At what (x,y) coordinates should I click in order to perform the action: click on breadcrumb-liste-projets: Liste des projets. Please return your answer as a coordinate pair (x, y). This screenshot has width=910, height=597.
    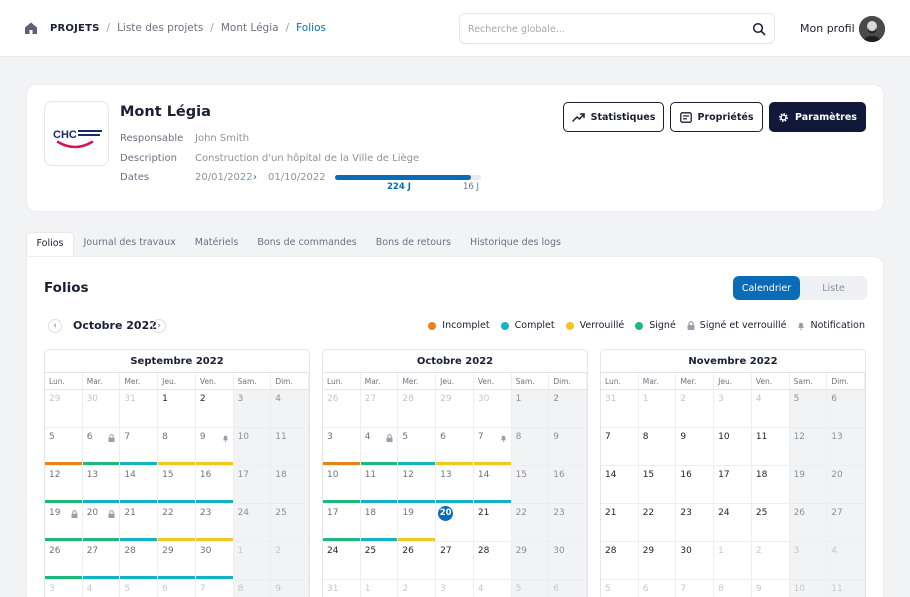
    Looking at the image, I should click on (160, 28).